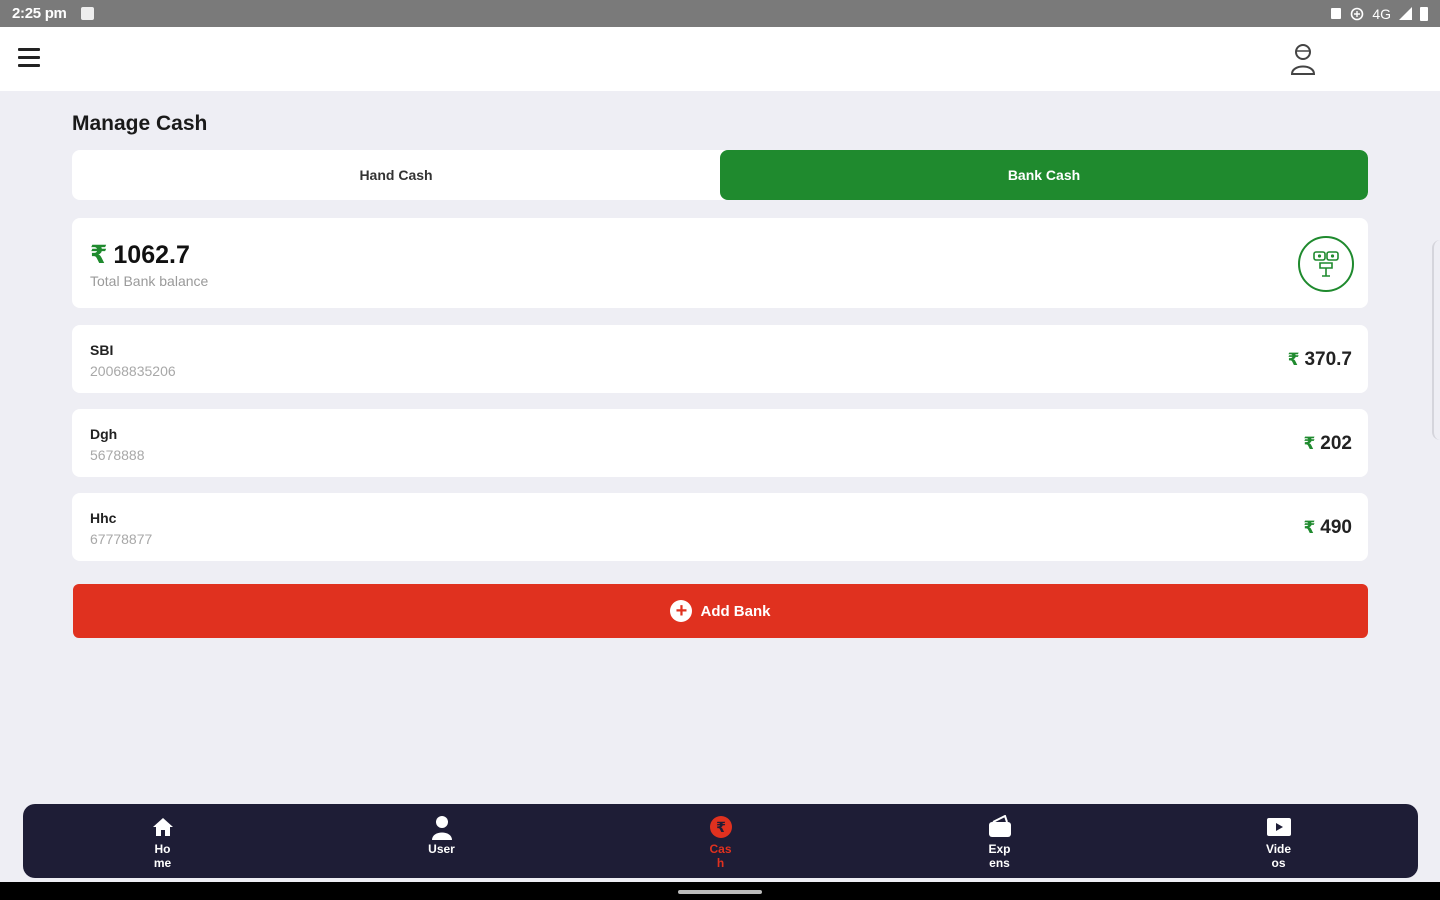  Describe the element at coordinates (117, 455) in the screenshot. I see `bank-account-number: 5678888` at that location.